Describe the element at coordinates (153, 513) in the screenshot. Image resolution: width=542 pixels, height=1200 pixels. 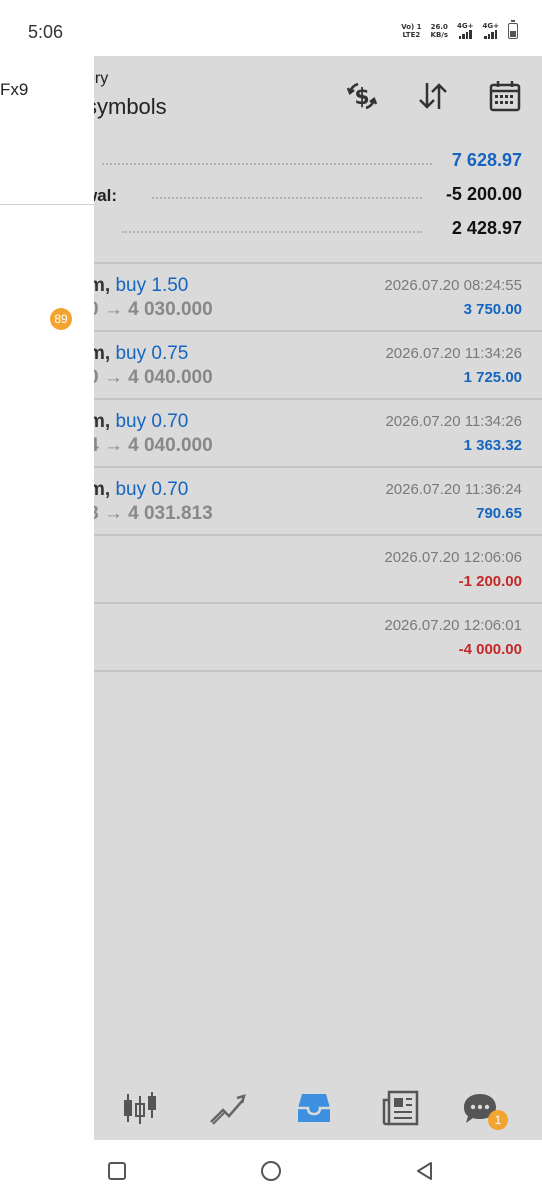
I see `deal-prices: 8 → 4 031.813` at that location.